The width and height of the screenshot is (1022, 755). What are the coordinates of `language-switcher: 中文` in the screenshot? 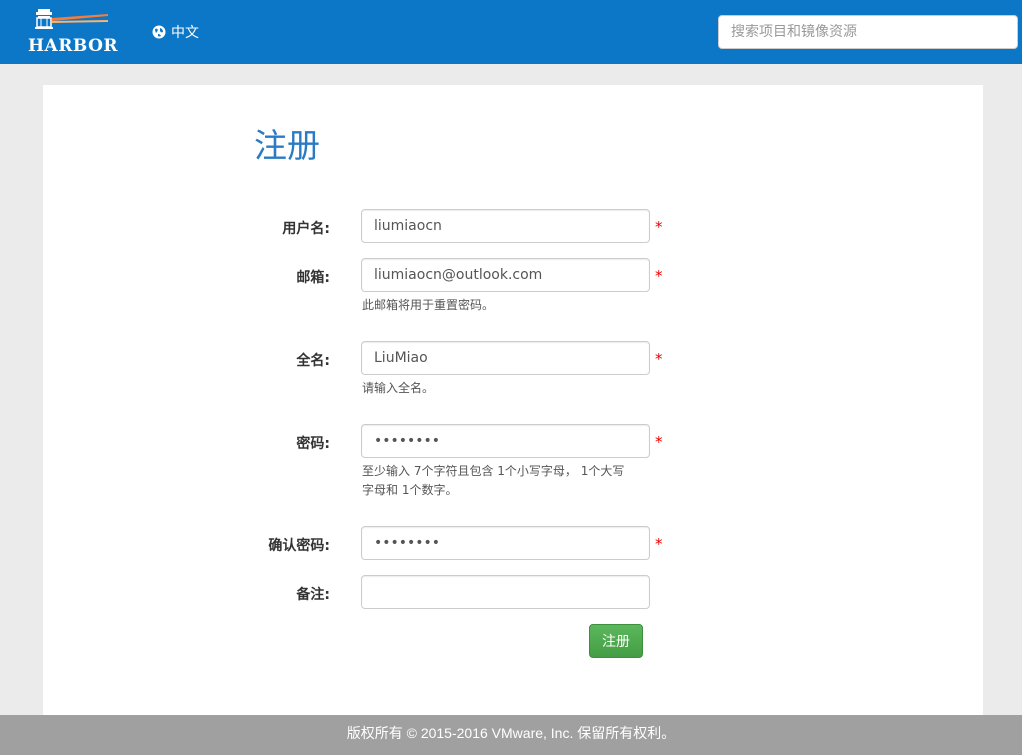 It's located at (175, 32).